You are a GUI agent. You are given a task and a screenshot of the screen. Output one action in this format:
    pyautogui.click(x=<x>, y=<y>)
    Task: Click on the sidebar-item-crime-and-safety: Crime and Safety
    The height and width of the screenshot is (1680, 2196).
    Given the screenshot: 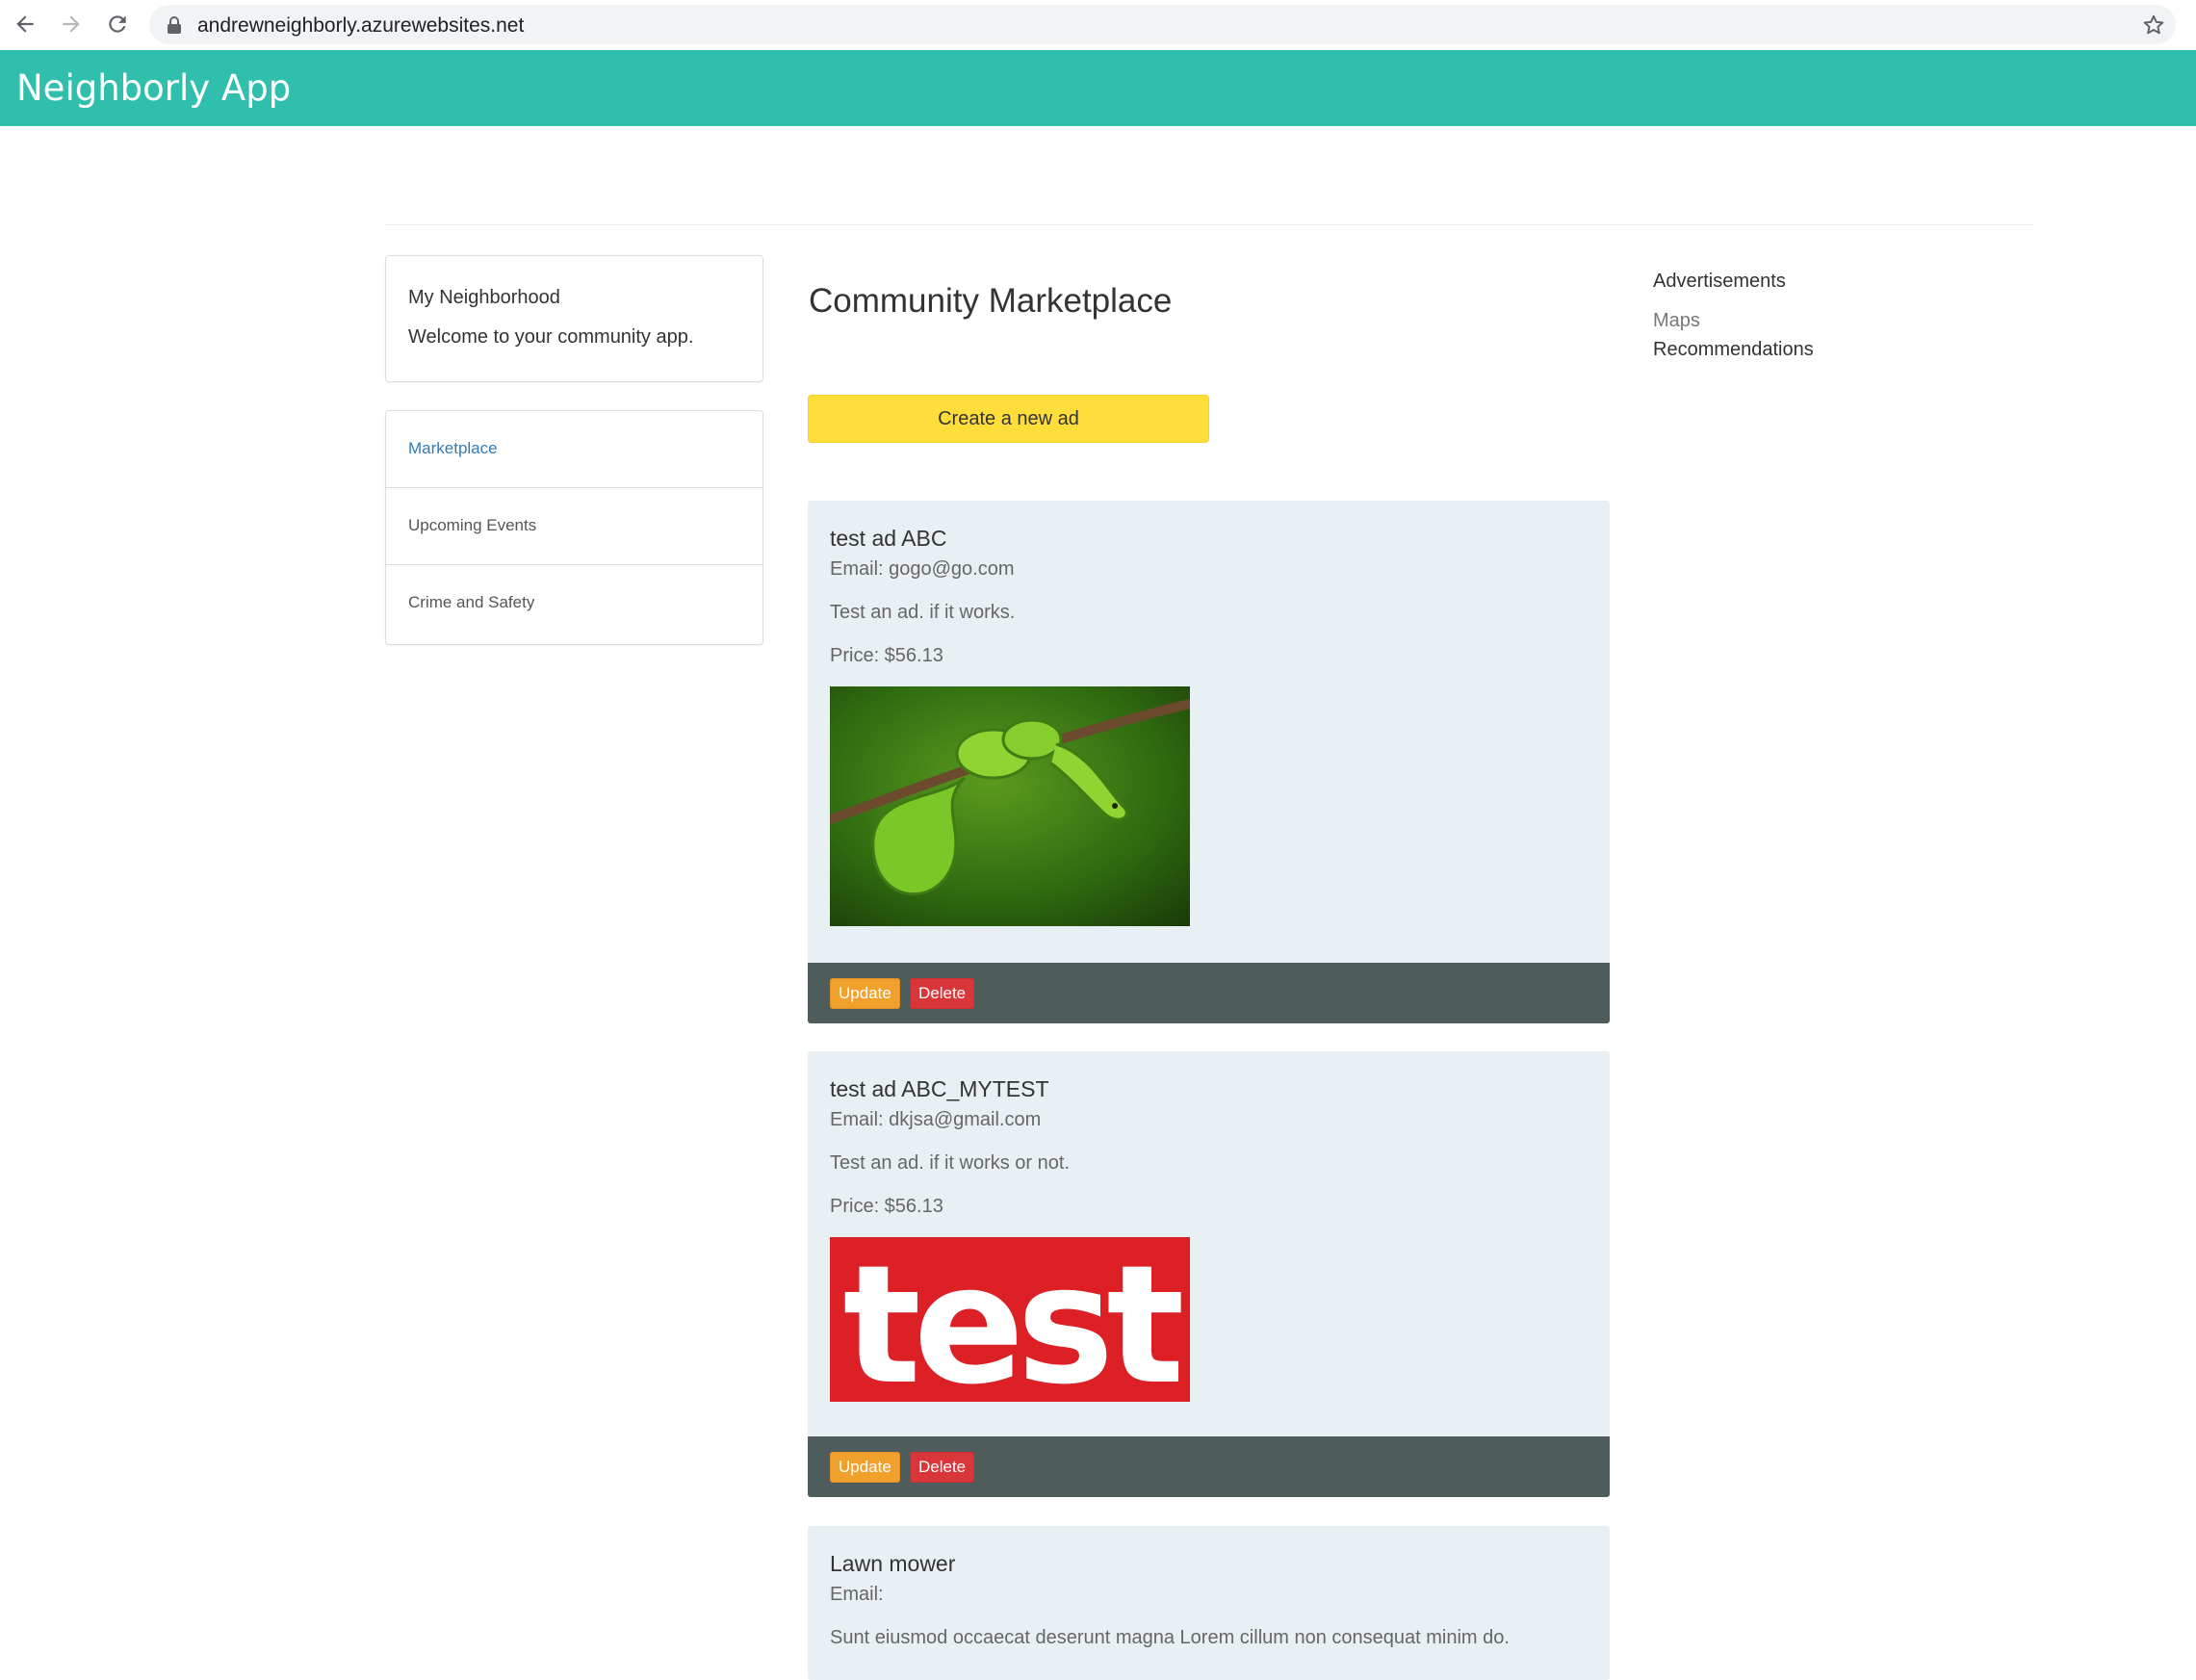 What is the action you would take?
    pyautogui.click(x=574, y=603)
    